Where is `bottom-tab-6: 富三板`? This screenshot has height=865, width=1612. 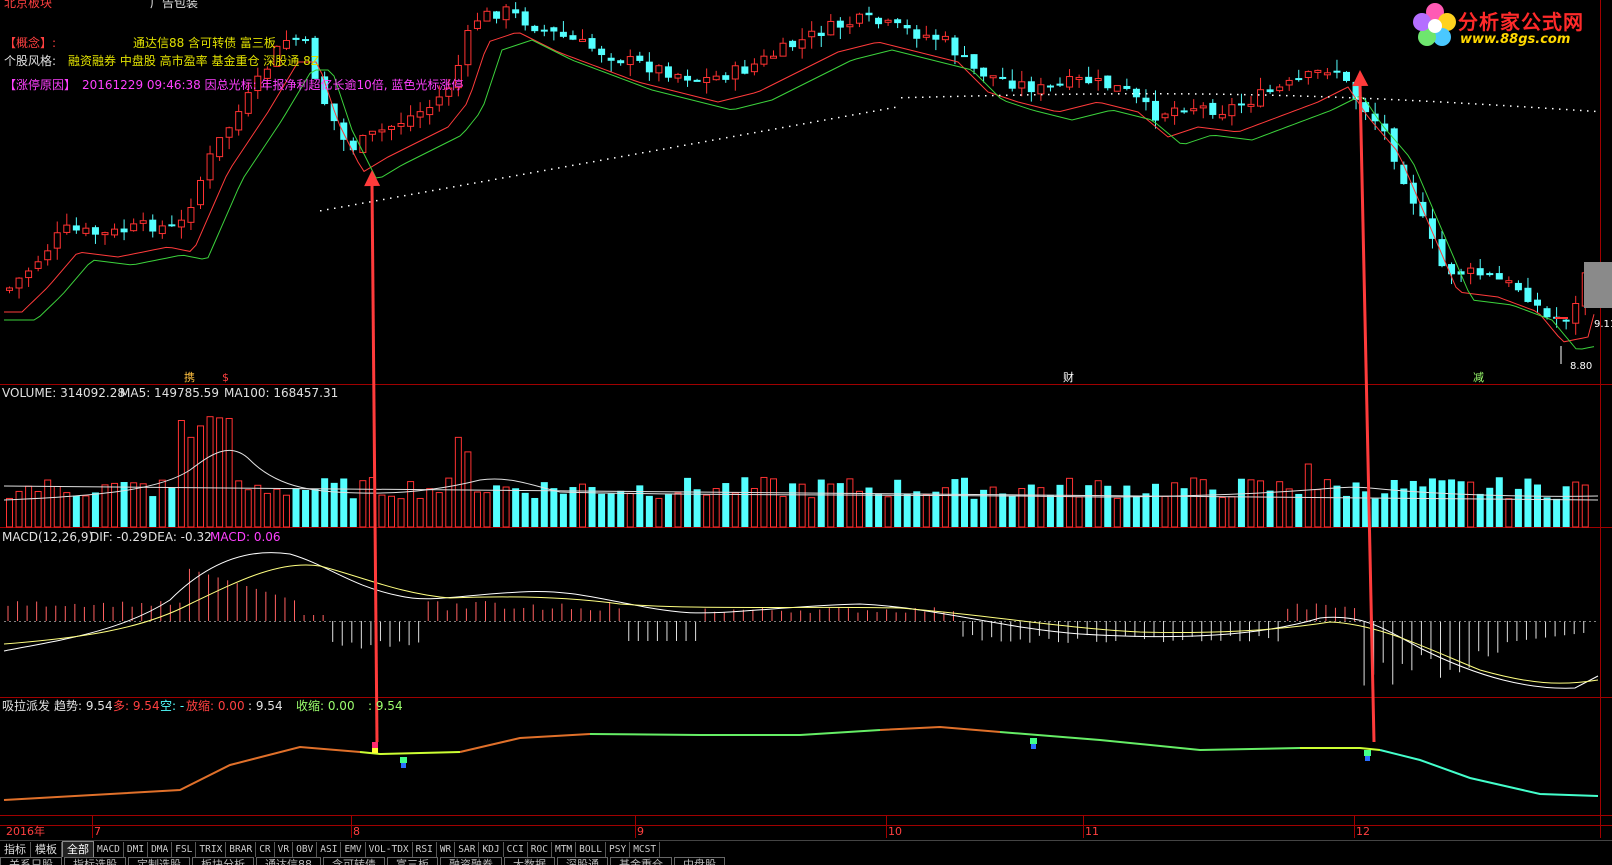
bottom-tab-6: 富三板 is located at coordinates (412, 861).